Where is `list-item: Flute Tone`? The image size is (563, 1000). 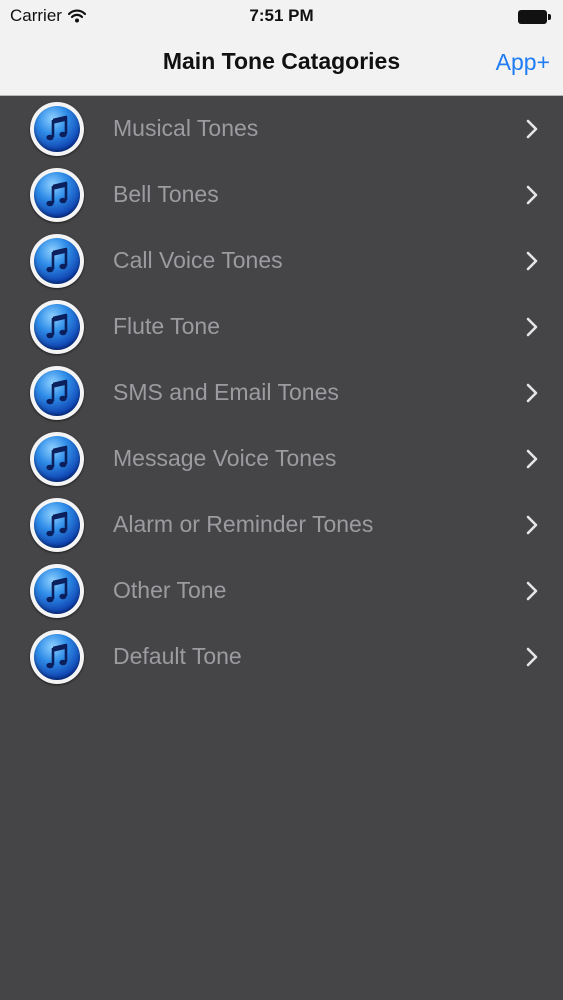
list-item: Flute Tone is located at coordinates (281, 327).